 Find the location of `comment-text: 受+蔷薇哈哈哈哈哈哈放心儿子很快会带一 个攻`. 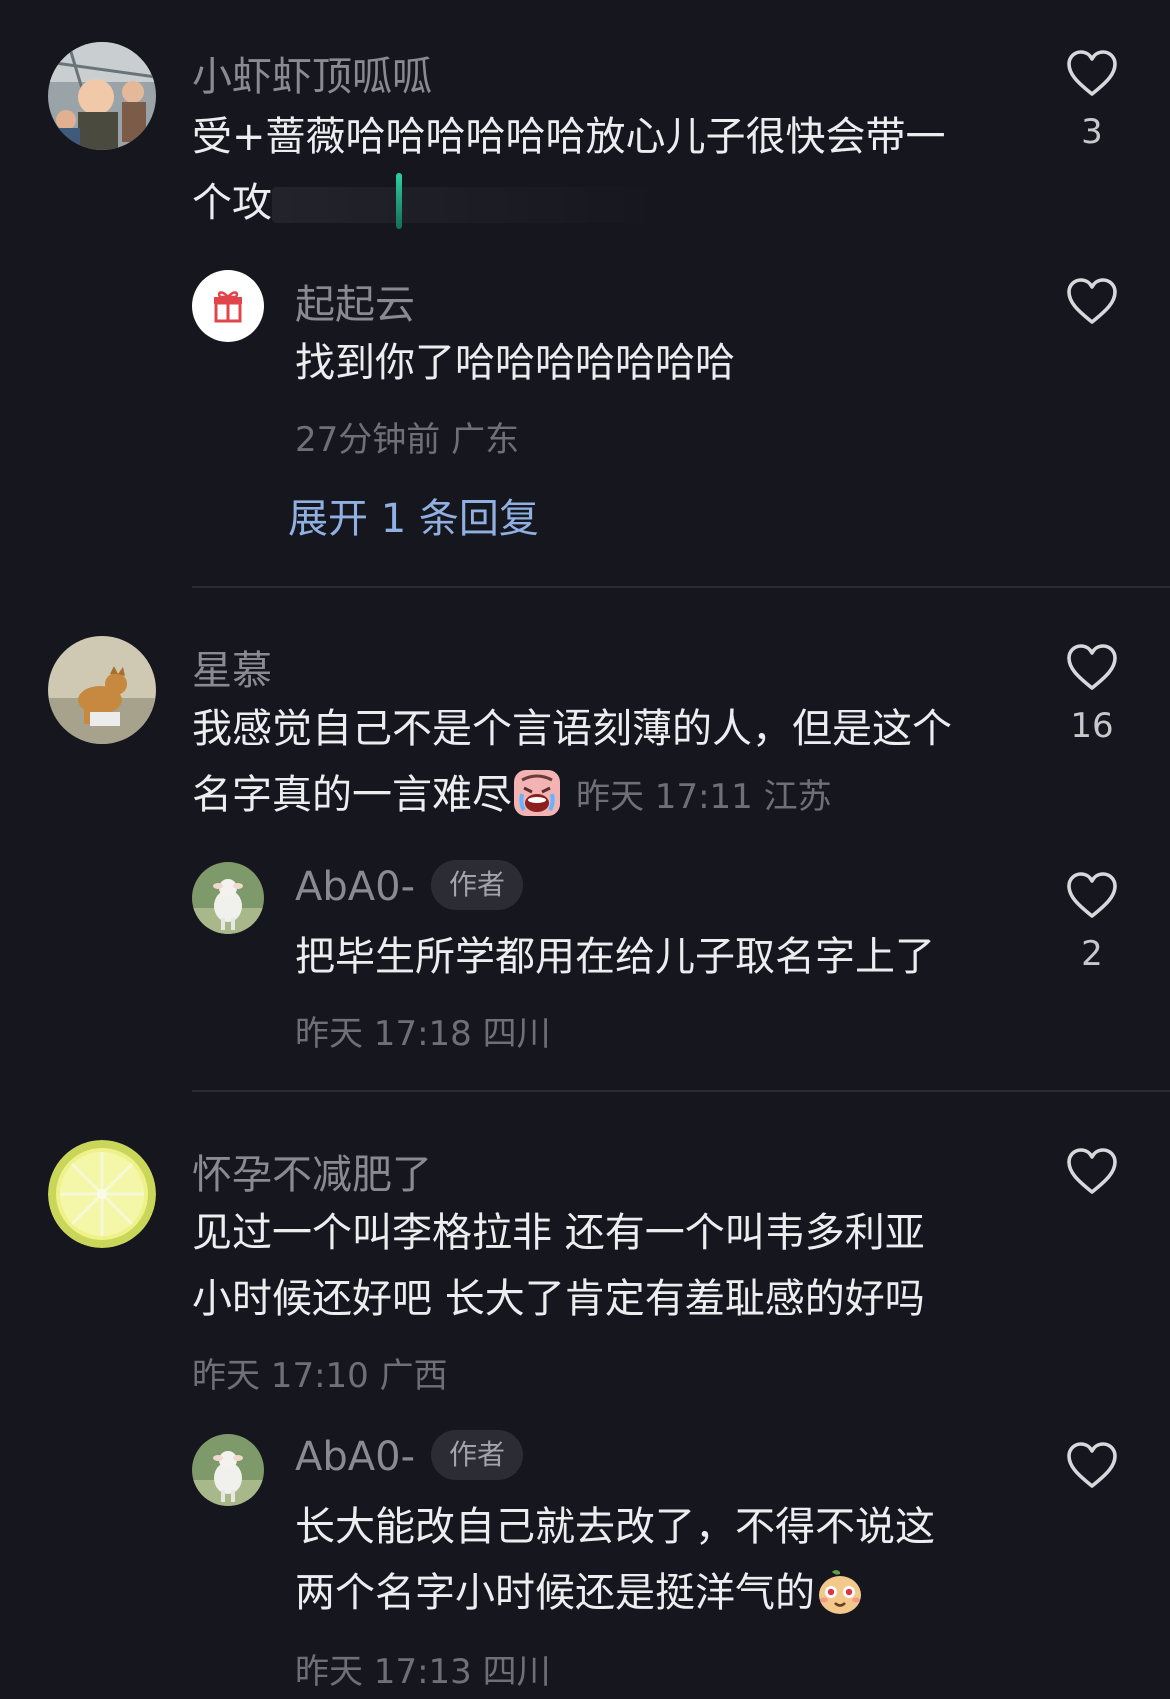

comment-text: 受+蔷薇哈哈哈哈哈哈放心儿子很快会带一 个攻 is located at coordinates (569, 170).